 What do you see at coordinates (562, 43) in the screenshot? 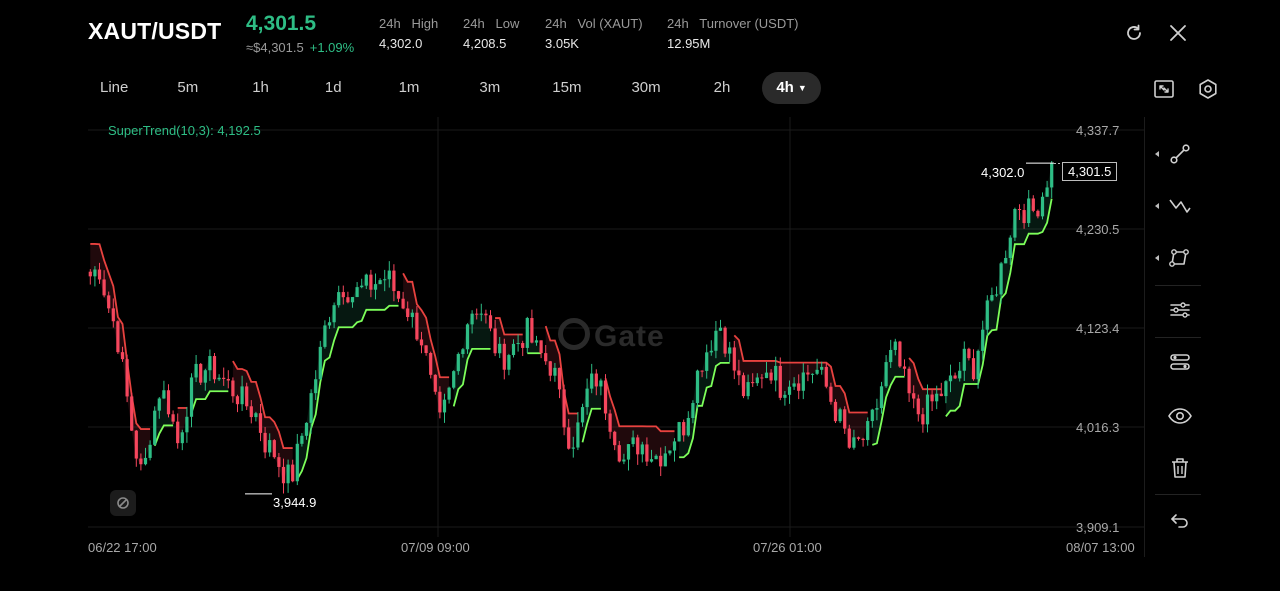
I see `stat-value: 3.05K` at bounding box center [562, 43].